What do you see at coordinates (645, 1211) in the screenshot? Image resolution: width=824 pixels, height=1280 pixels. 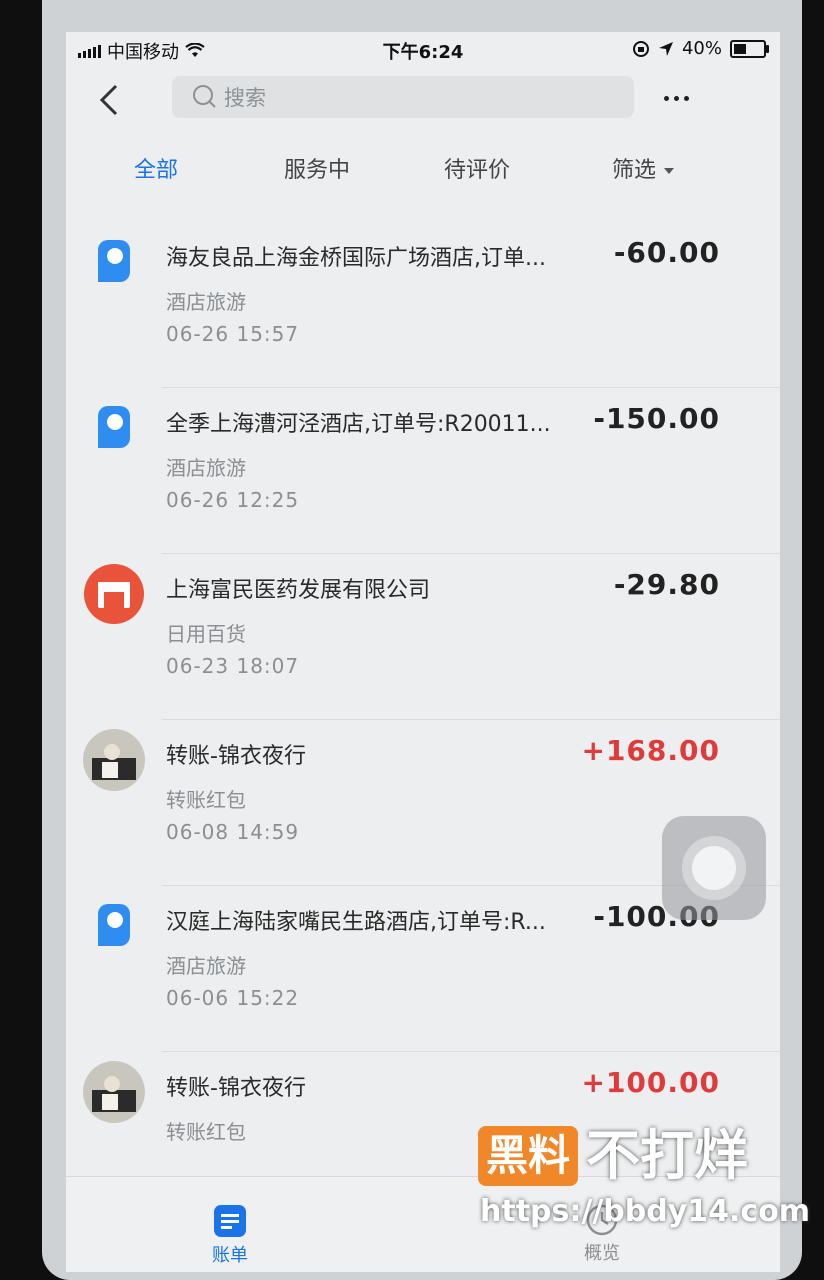 I see `watermark-url: https://bbdy14.com` at bounding box center [645, 1211].